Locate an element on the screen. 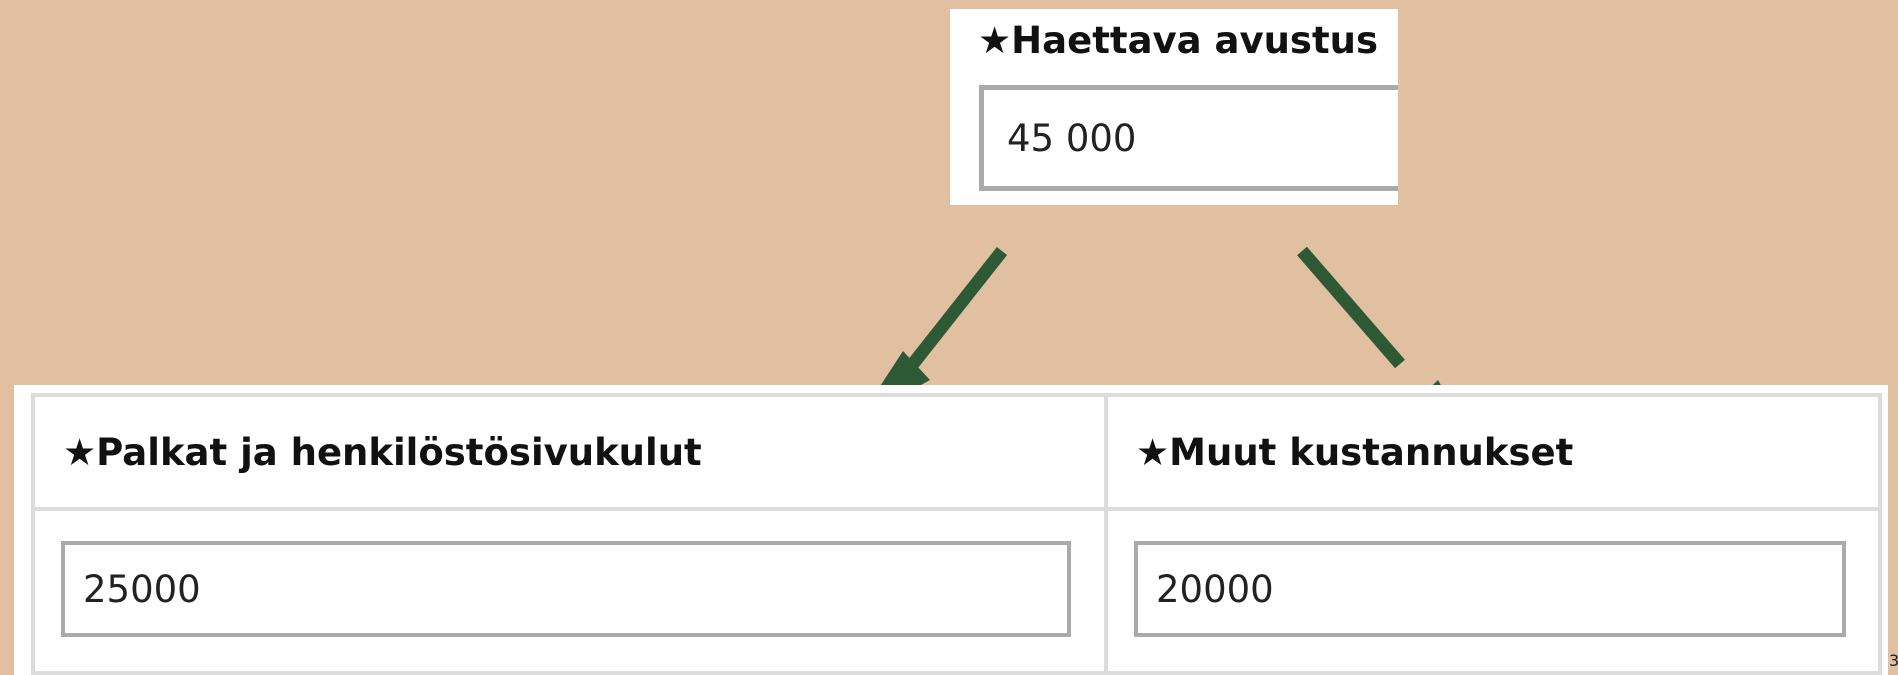  other-costs-header: ★Muut kustannukset is located at coordinates (1355, 452).